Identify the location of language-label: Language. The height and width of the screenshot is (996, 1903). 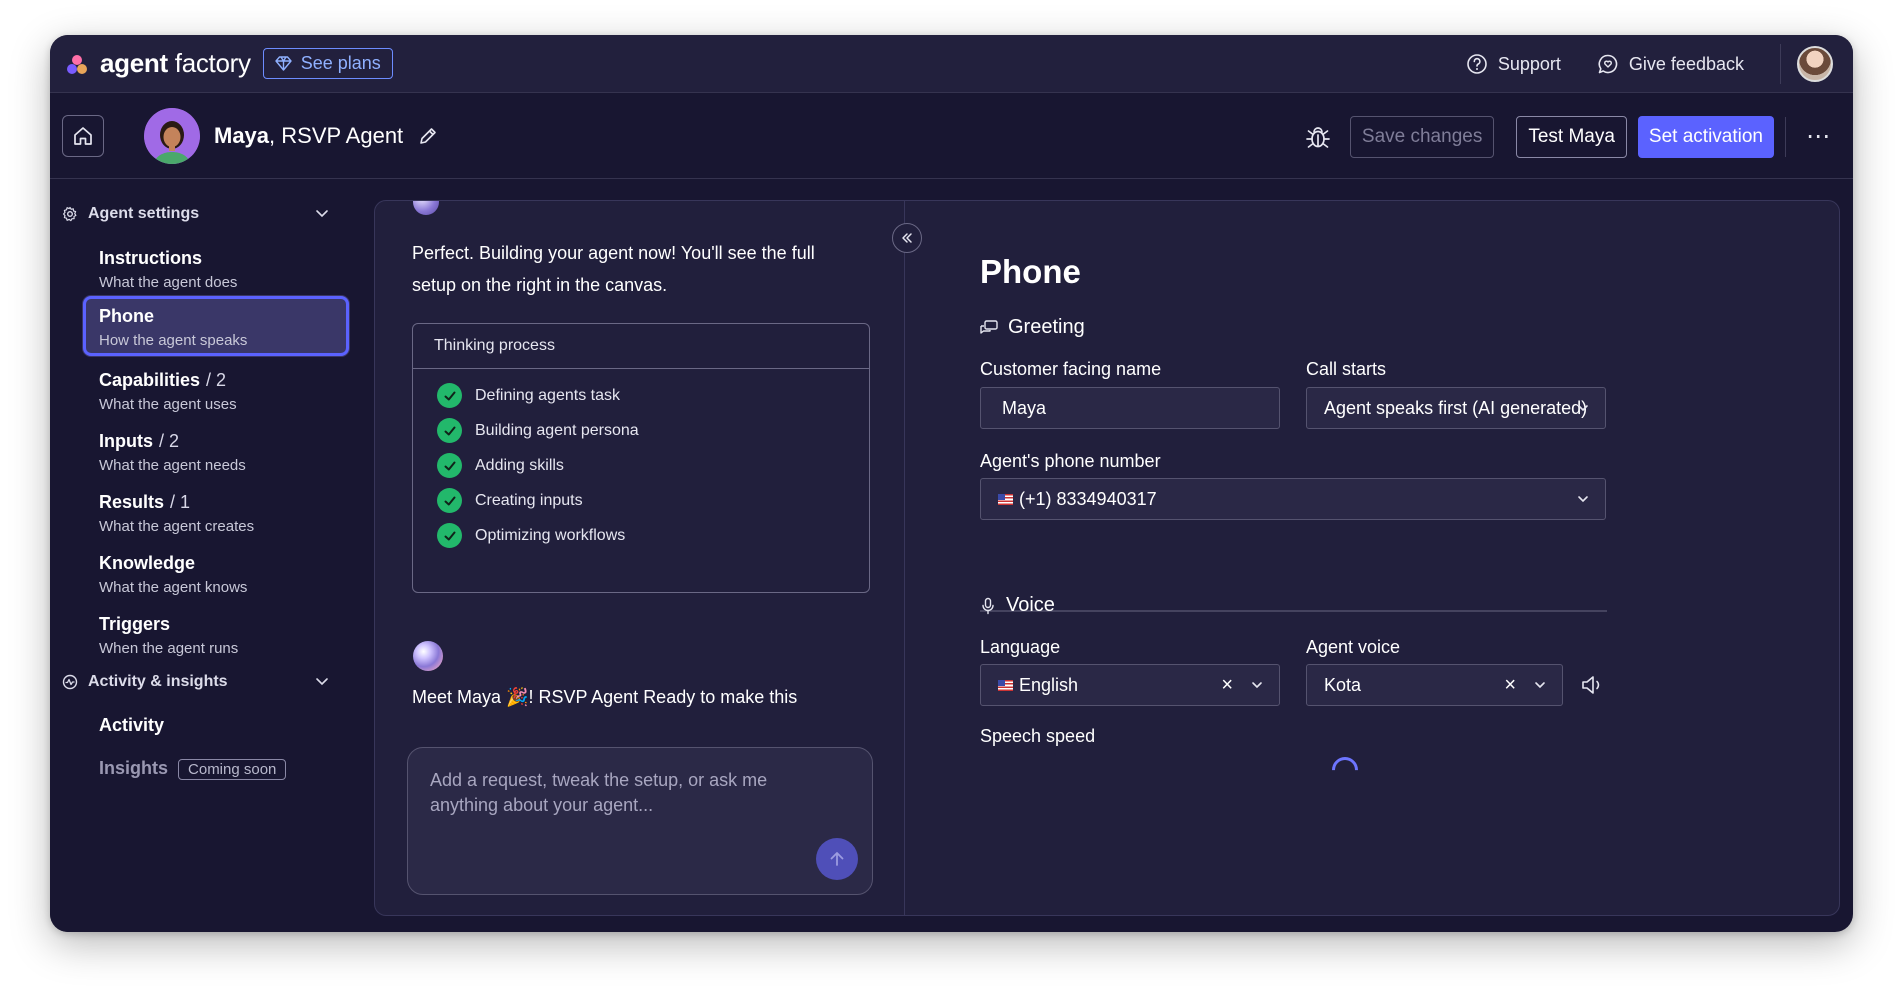
(1020, 647).